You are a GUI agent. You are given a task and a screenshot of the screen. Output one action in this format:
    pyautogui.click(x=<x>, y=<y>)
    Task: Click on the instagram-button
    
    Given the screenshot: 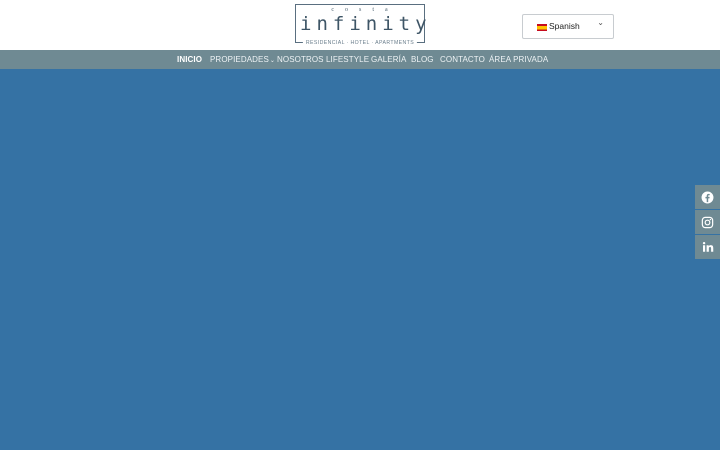 What is the action you would take?
    pyautogui.click(x=707, y=222)
    